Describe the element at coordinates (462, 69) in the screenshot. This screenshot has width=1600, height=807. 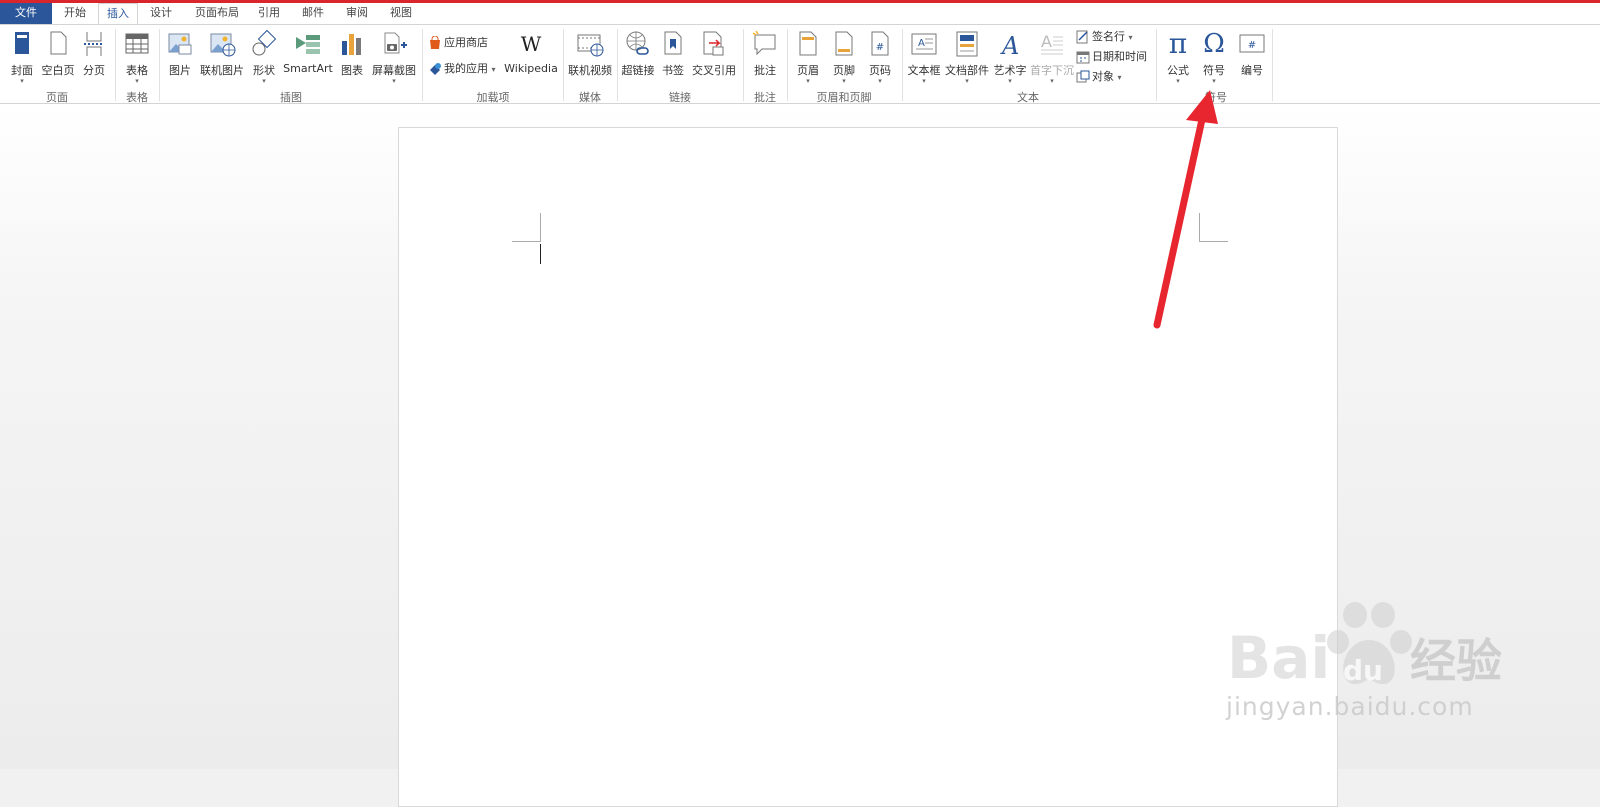
I see `my-apps-button: 我的应用 ▾` at that location.